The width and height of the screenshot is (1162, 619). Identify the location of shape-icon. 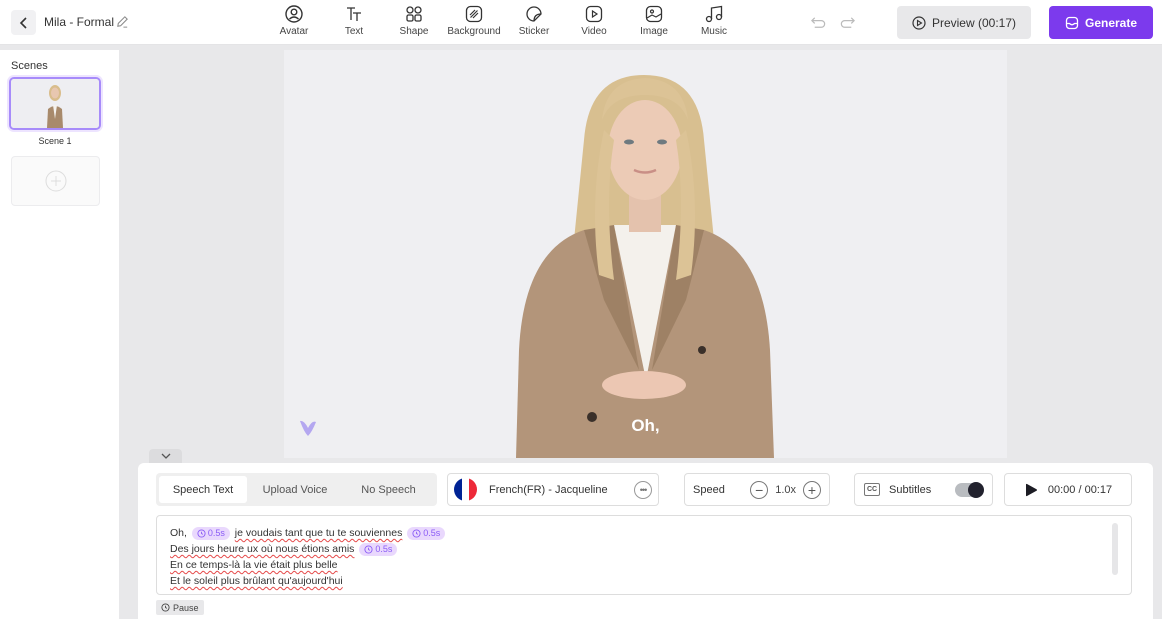
(414, 14).